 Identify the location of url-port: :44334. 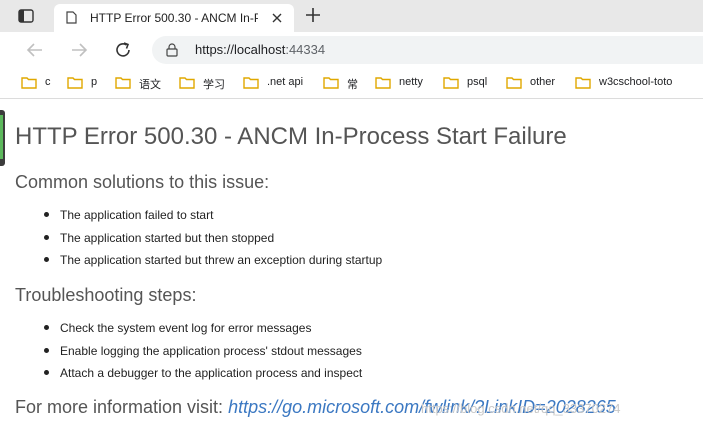
(305, 49).